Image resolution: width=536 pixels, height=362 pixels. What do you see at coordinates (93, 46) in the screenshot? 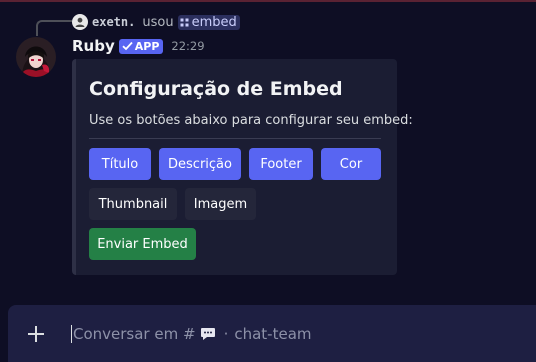
I see `username: Ruby` at bounding box center [93, 46].